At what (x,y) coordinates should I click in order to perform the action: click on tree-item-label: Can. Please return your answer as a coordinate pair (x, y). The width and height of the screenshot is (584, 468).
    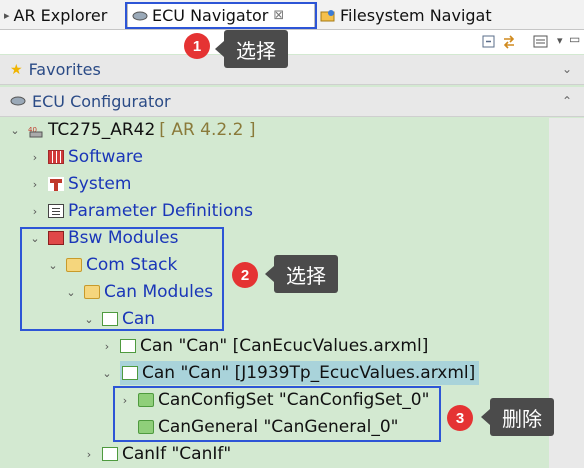
    Looking at the image, I should click on (139, 319).